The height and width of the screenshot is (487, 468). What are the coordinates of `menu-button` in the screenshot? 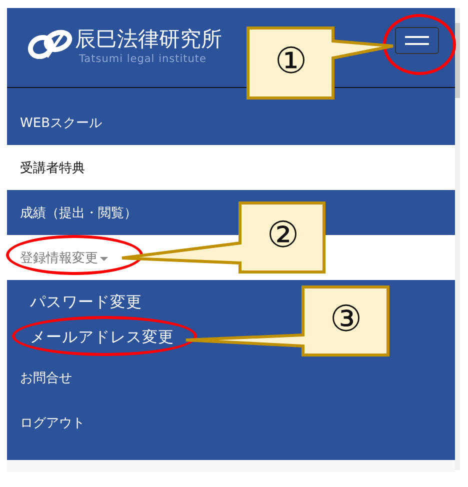 It's located at (417, 40).